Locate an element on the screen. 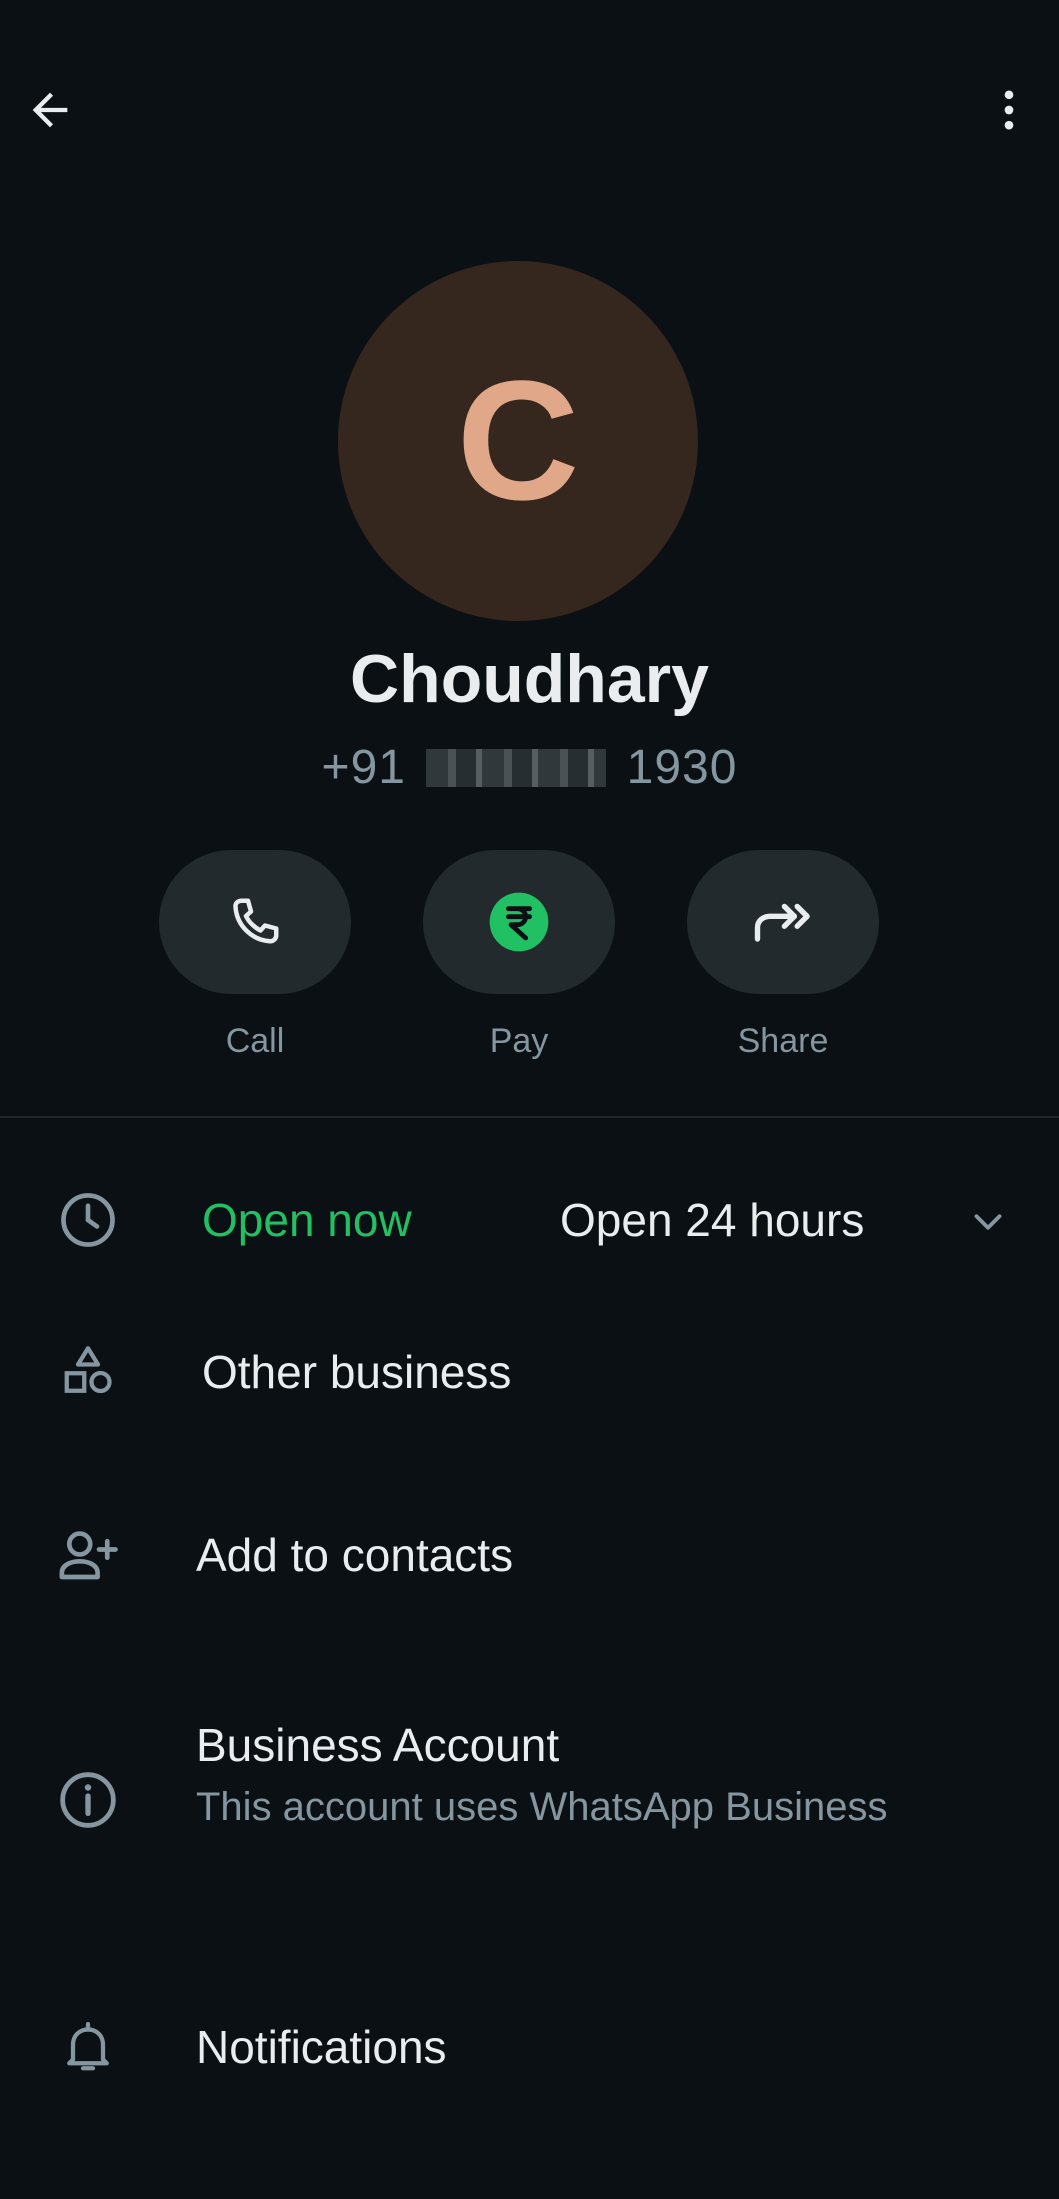 This screenshot has height=2199, width=1059. share-label: Share is located at coordinates (783, 1041).